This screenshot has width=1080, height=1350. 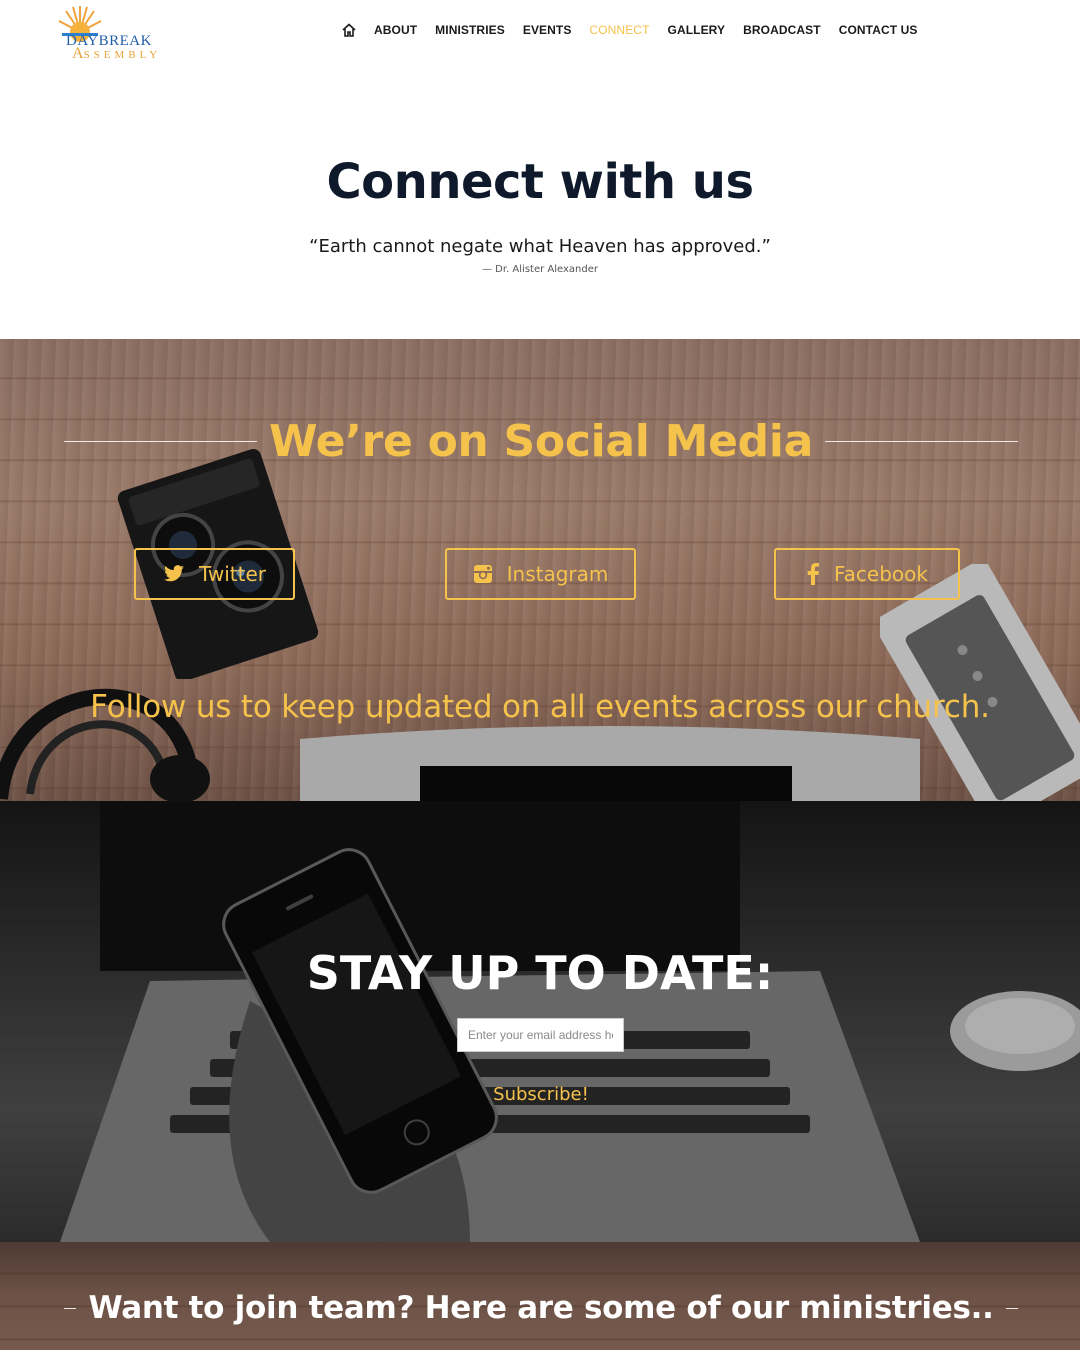 I want to click on subscribe-title: STAY UP TO DATE:, so click(x=540, y=973).